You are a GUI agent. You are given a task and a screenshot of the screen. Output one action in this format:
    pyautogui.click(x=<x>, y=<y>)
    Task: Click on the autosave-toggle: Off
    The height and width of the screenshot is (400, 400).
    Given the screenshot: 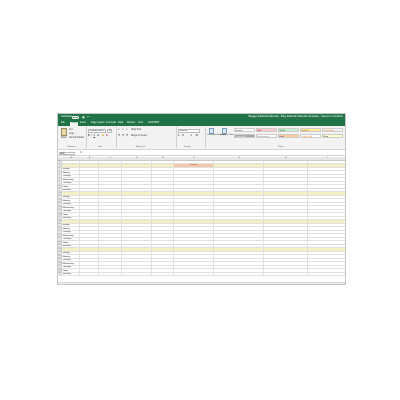 What is the action you would take?
    pyautogui.click(x=75, y=117)
    